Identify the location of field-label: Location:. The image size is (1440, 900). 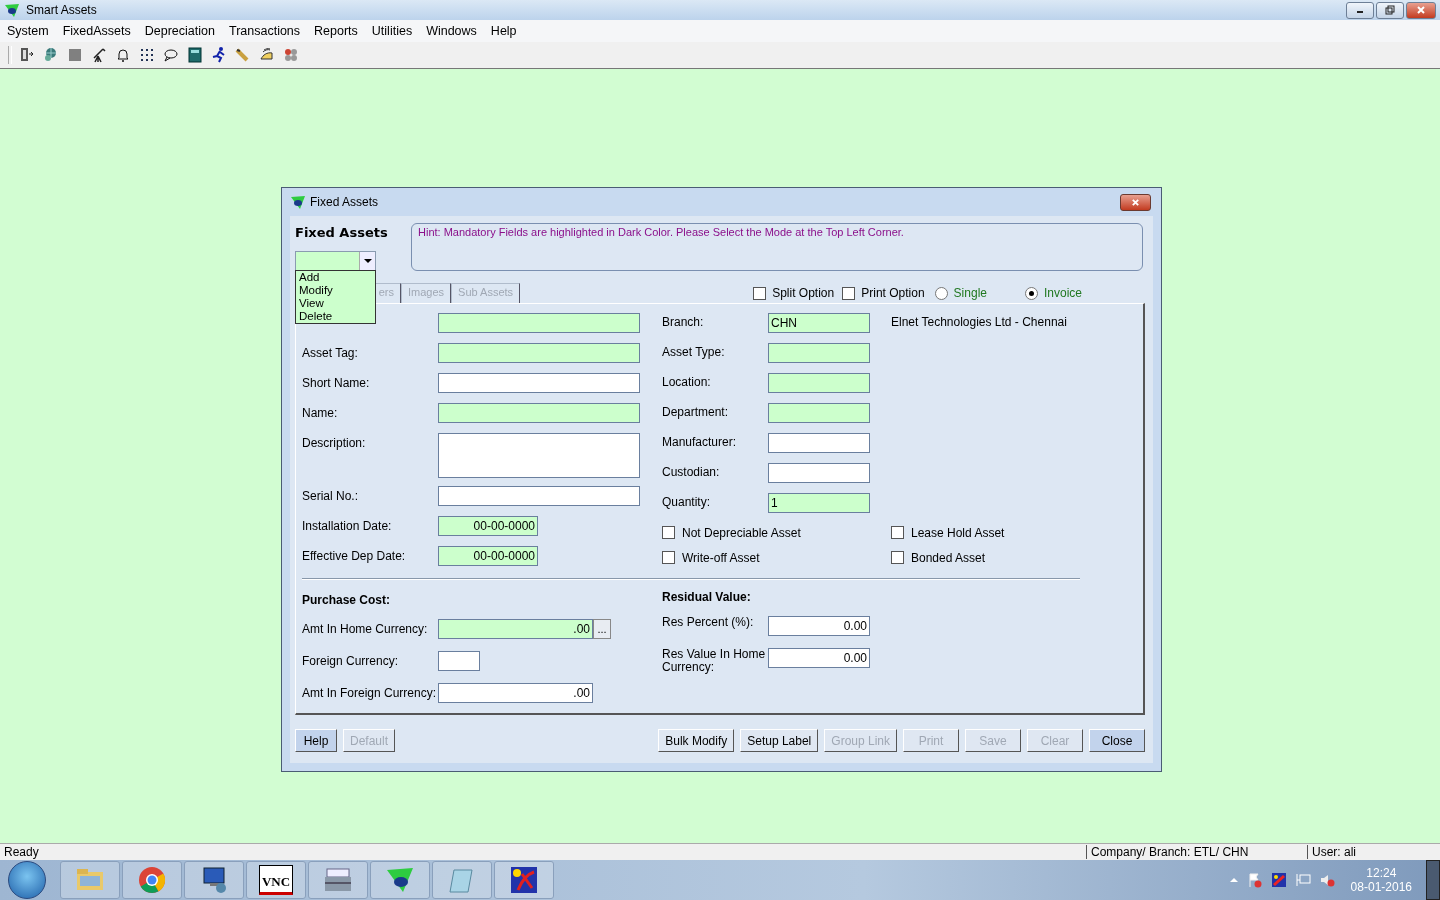
(687, 381).